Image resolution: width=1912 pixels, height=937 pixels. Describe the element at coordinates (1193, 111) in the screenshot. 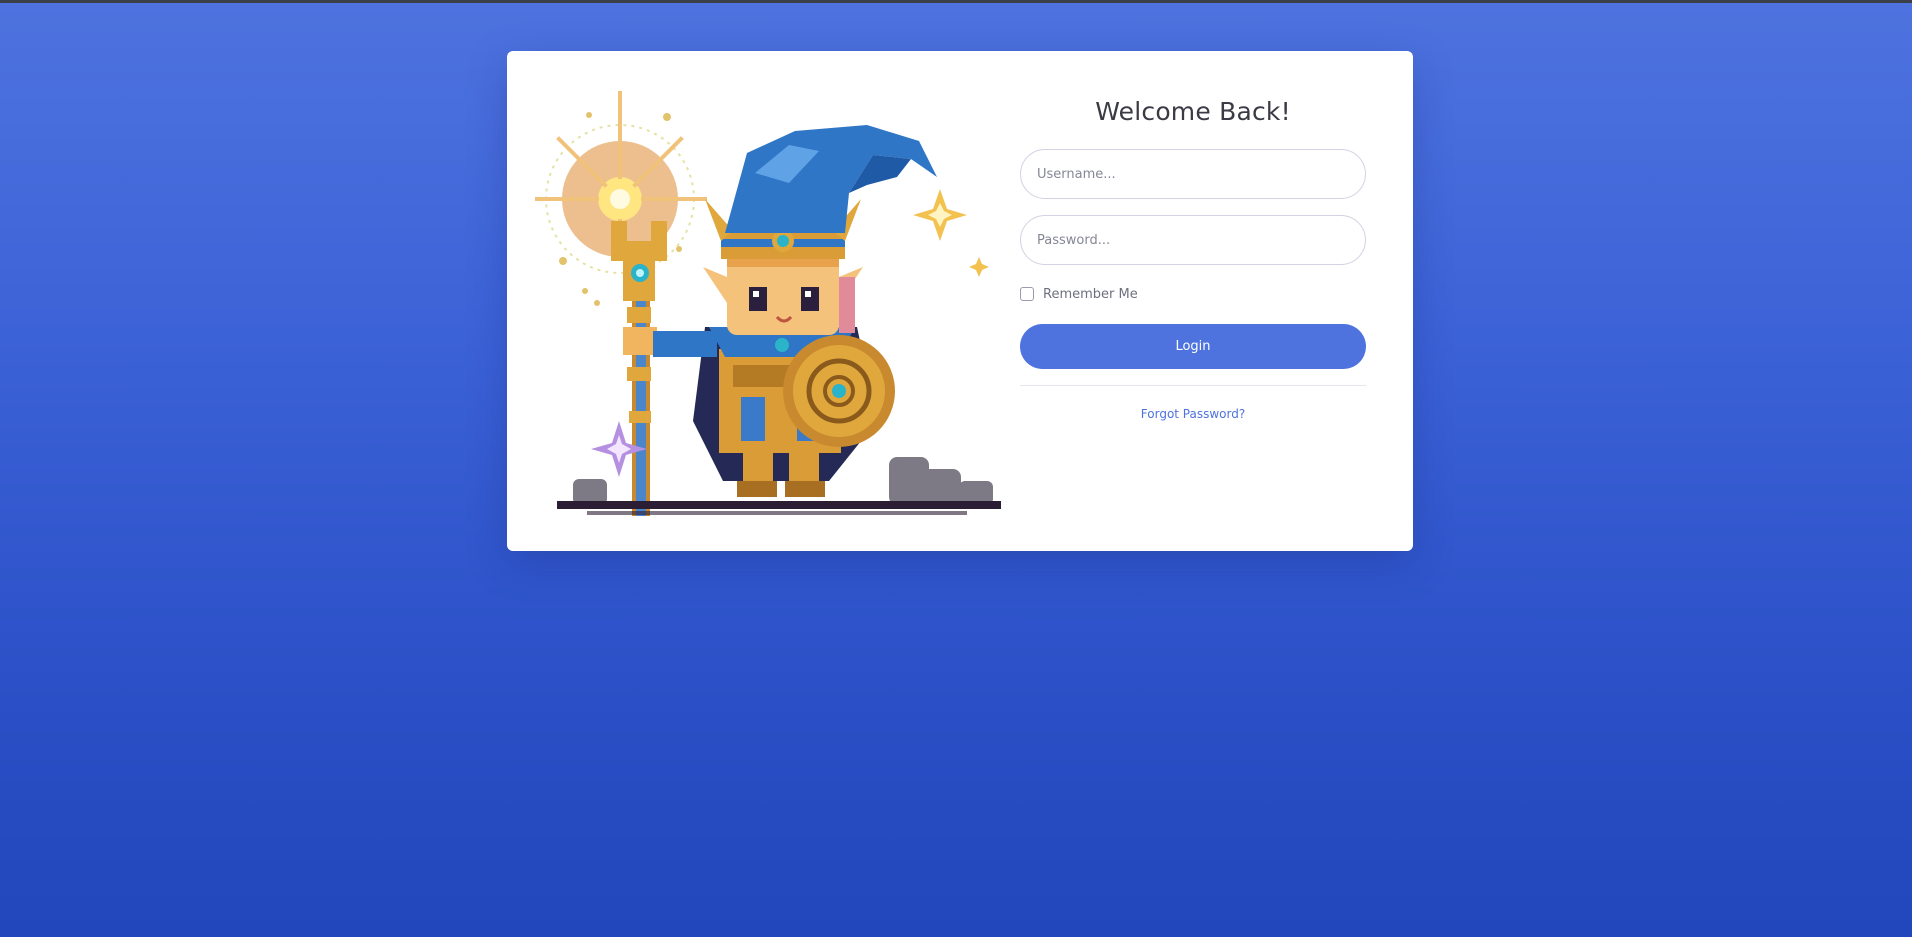

I see `page-title: Welcome Back!` at that location.